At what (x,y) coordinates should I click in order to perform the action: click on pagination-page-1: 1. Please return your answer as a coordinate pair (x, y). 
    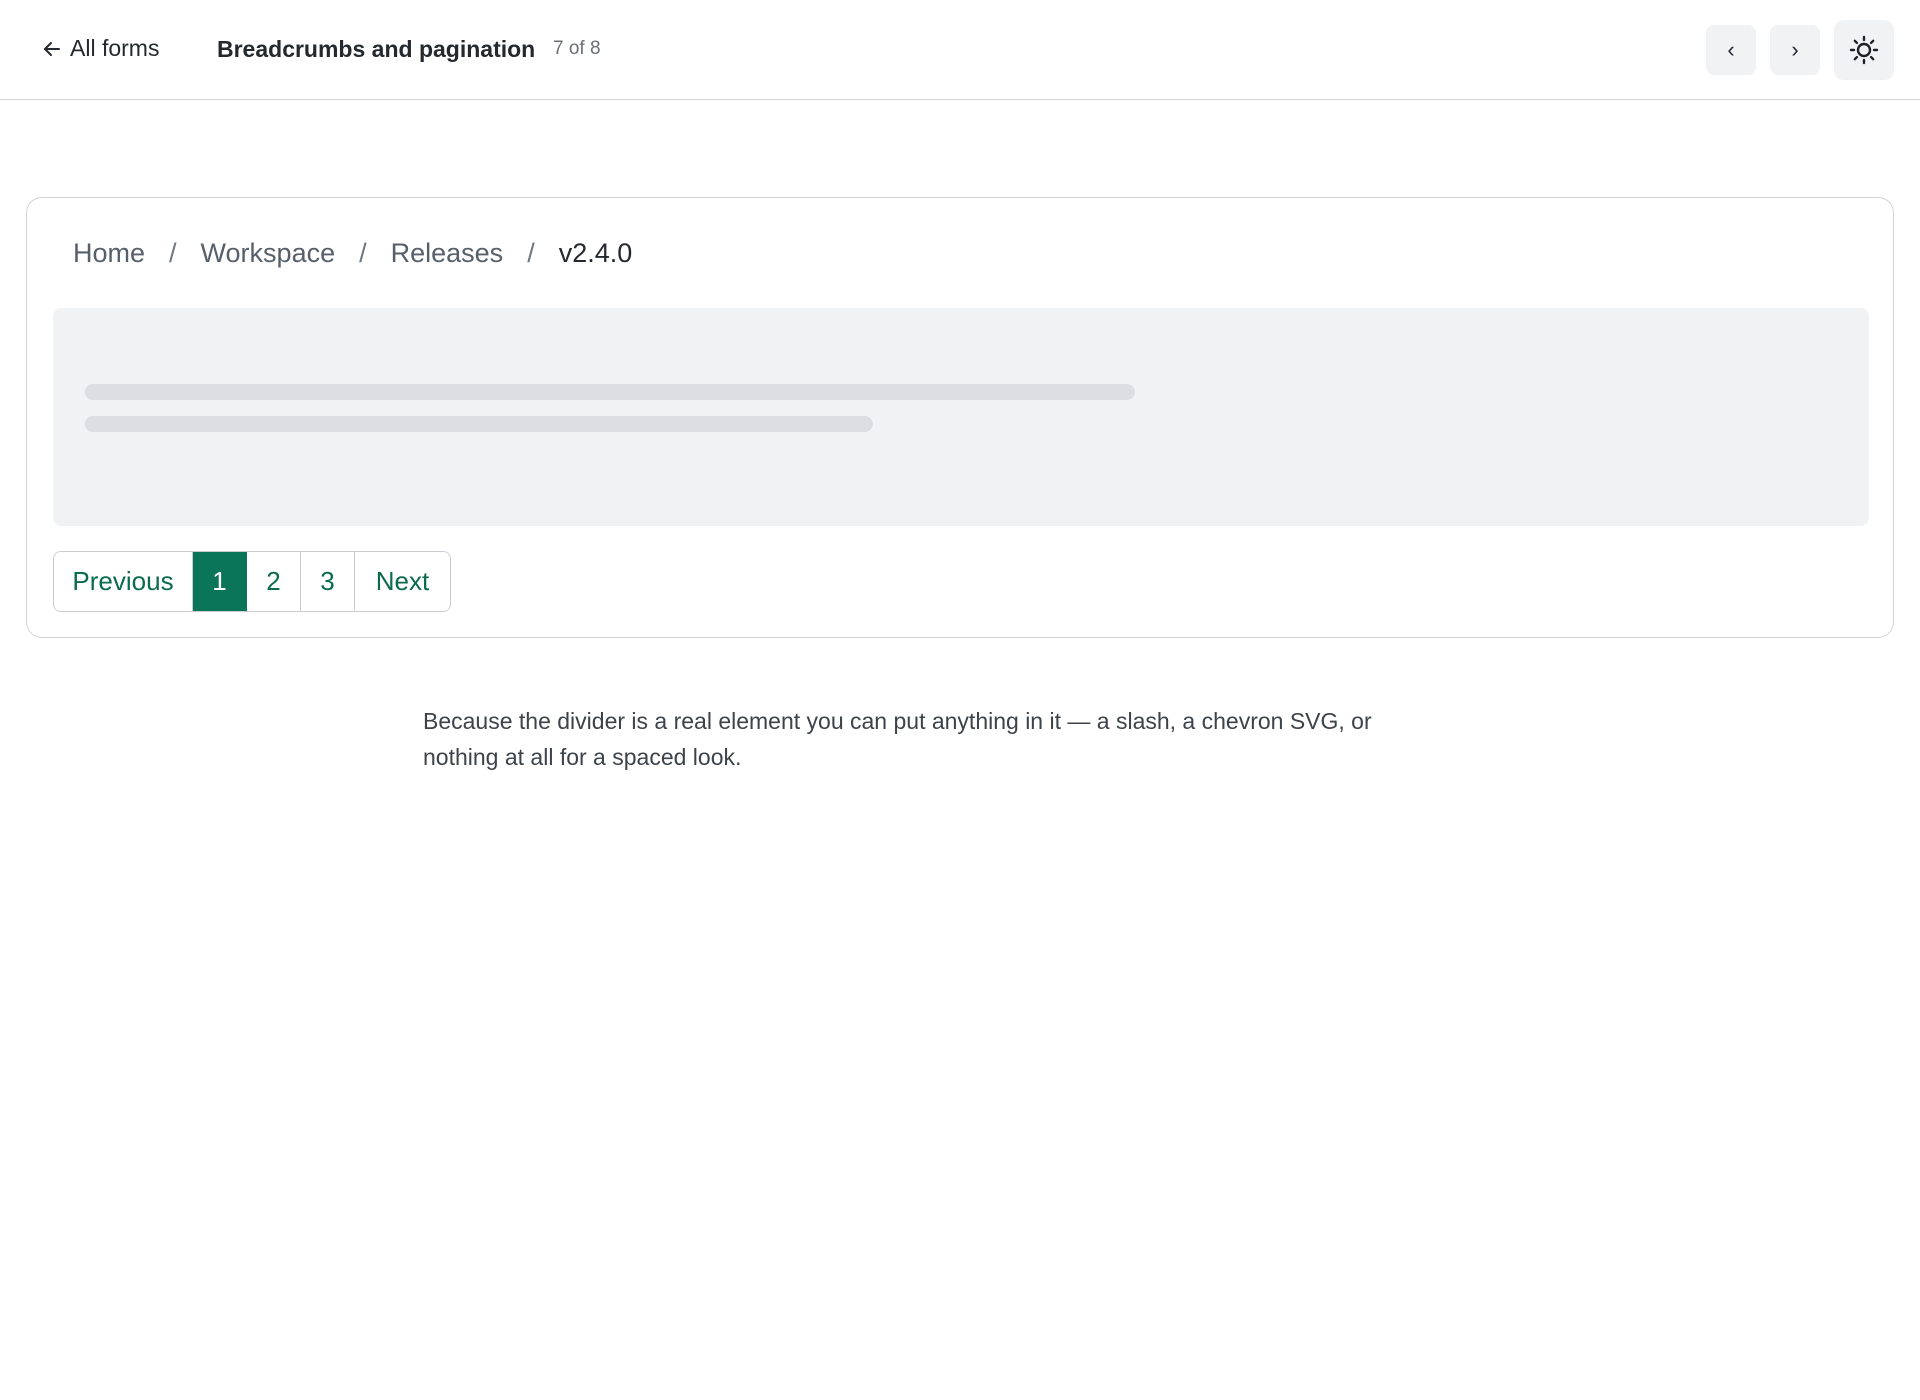
    Looking at the image, I should click on (220, 581).